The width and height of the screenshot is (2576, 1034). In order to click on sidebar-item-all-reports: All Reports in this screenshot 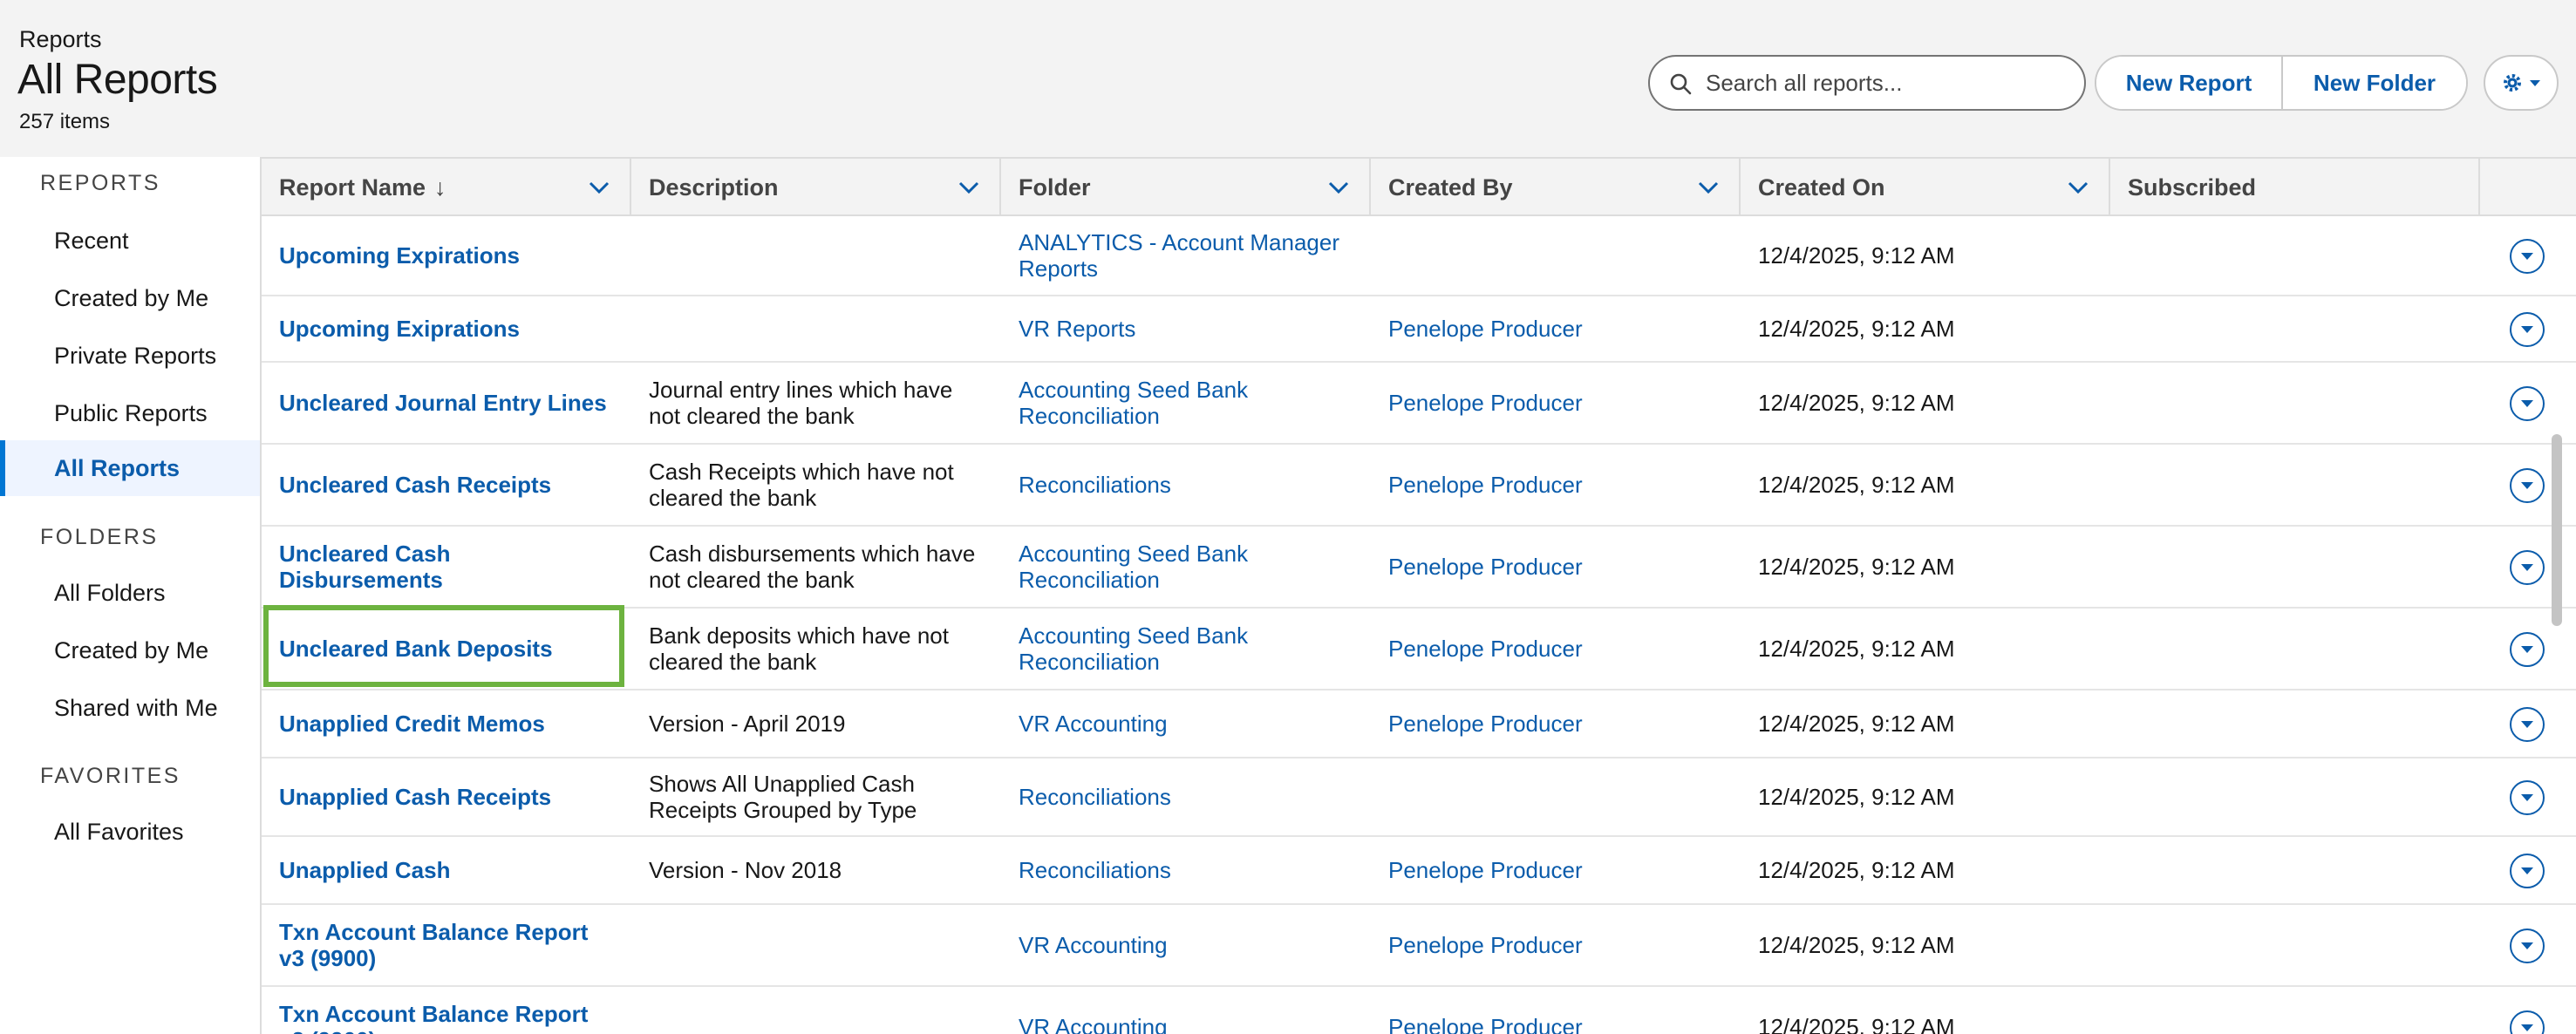, I will do `click(130, 468)`.